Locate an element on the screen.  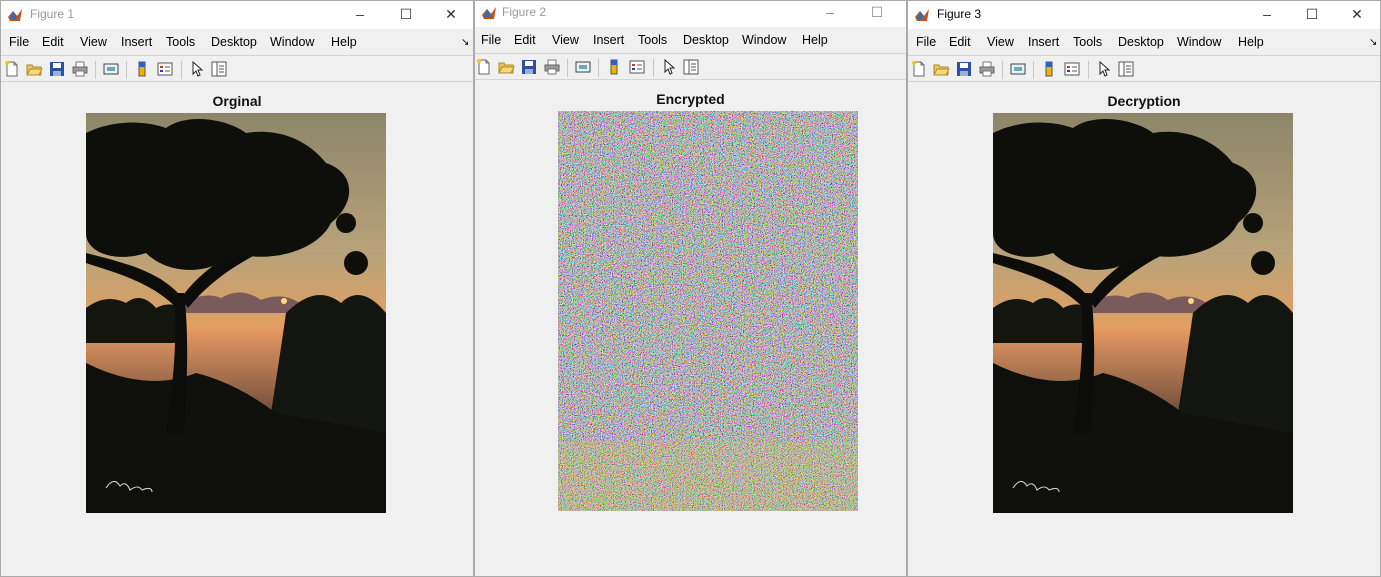
window-title: Figure 3 is located at coordinates (959, 14).